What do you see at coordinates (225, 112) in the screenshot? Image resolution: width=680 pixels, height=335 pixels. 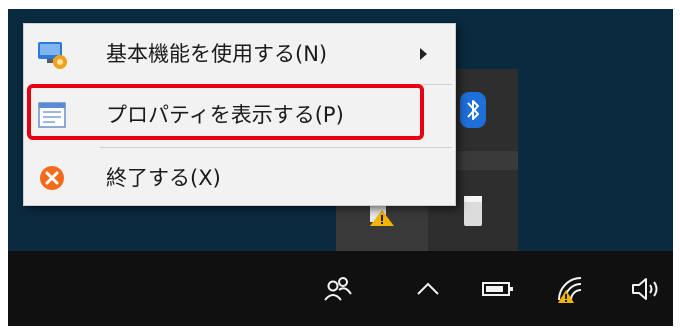 I see `highlight-box` at bounding box center [225, 112].